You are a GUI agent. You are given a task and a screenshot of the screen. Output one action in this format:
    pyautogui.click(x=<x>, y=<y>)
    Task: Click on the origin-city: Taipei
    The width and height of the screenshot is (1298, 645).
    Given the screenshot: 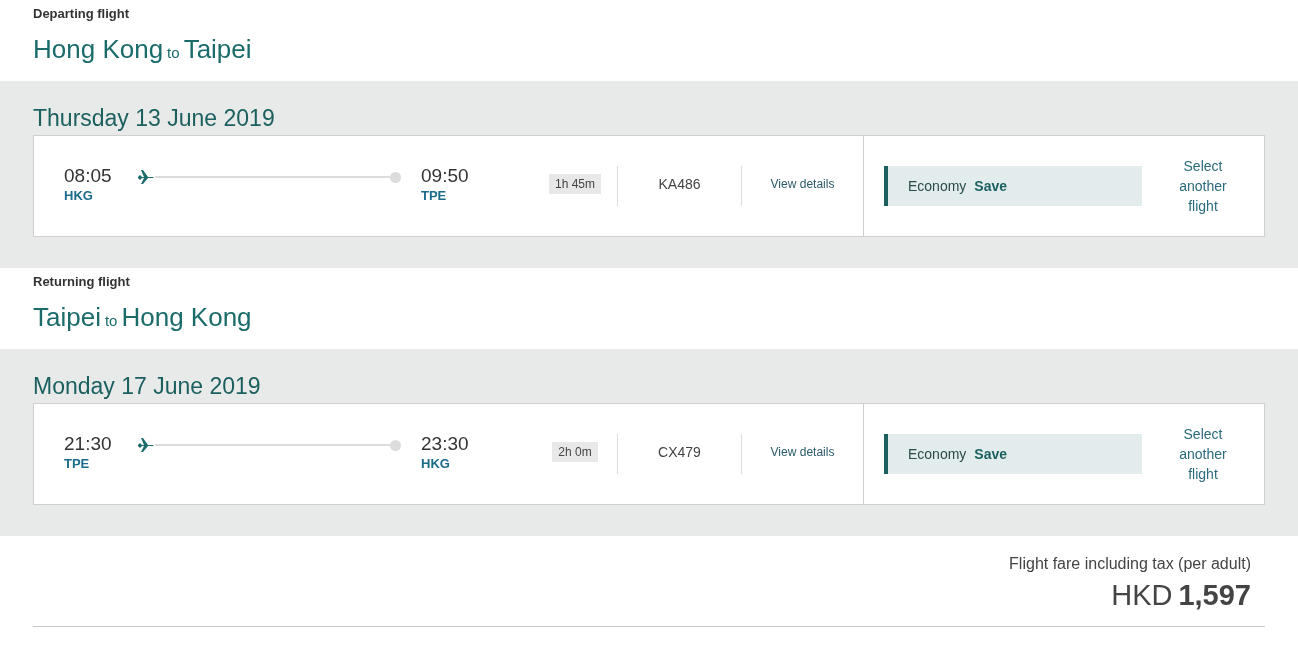 What is the action you would take?
    pyautogui.click(x=67, y=317)
    